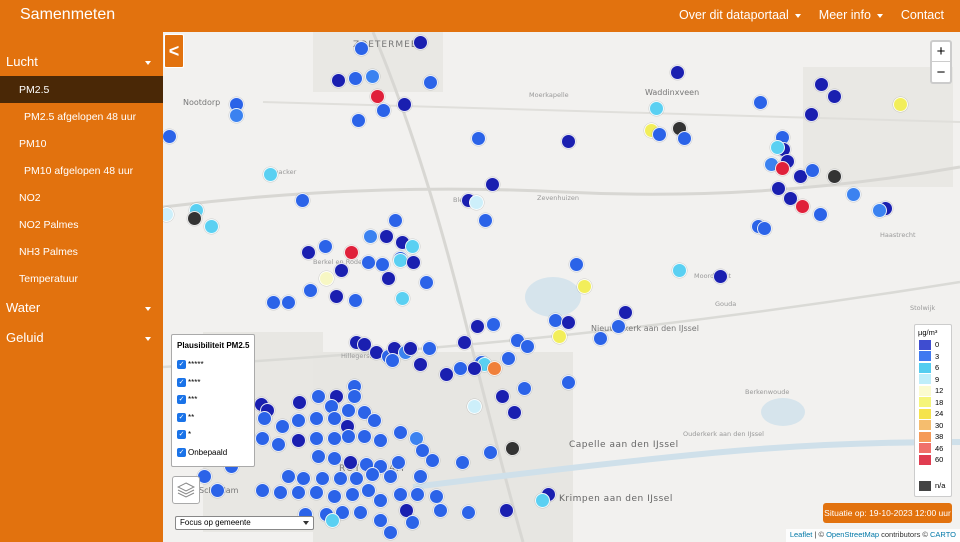 The height and width of the screenshot is (542, 960). I want to click on sidebar-section-1: Water, so click(81, 307).